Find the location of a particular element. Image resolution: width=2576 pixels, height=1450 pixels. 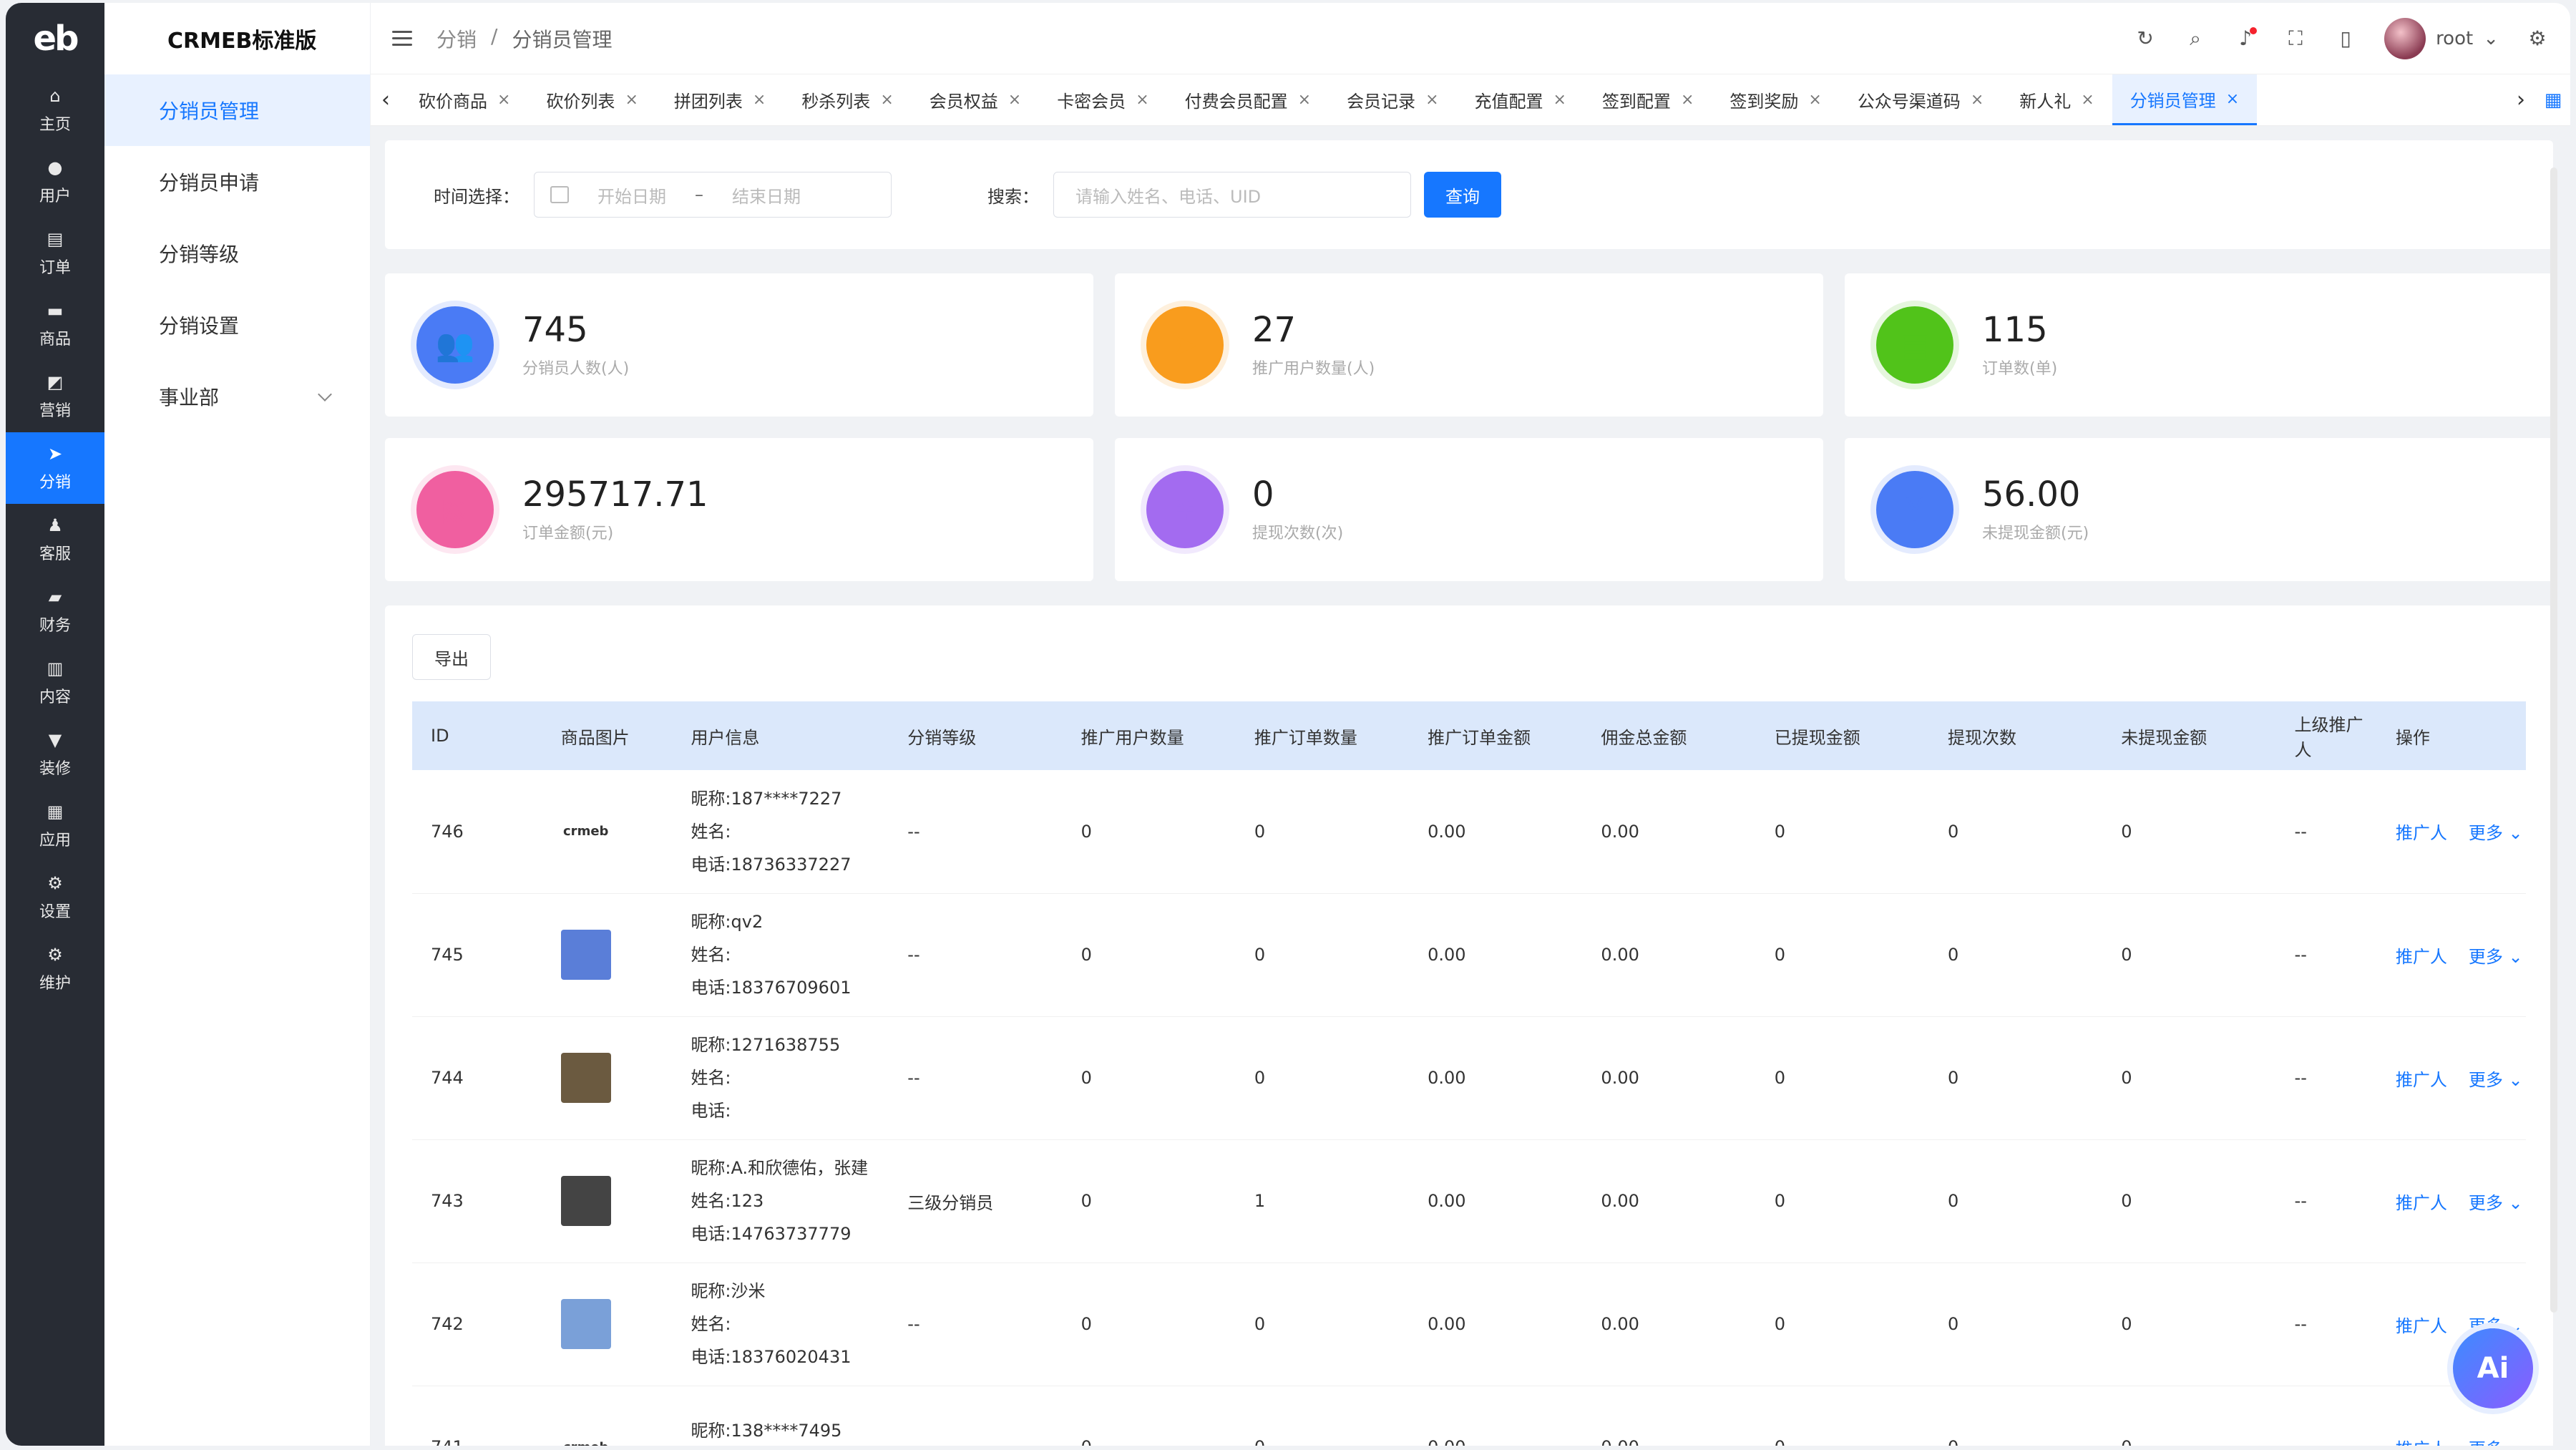

sub-menu-item-4: 事业部 is located at coordinates (237, 396).